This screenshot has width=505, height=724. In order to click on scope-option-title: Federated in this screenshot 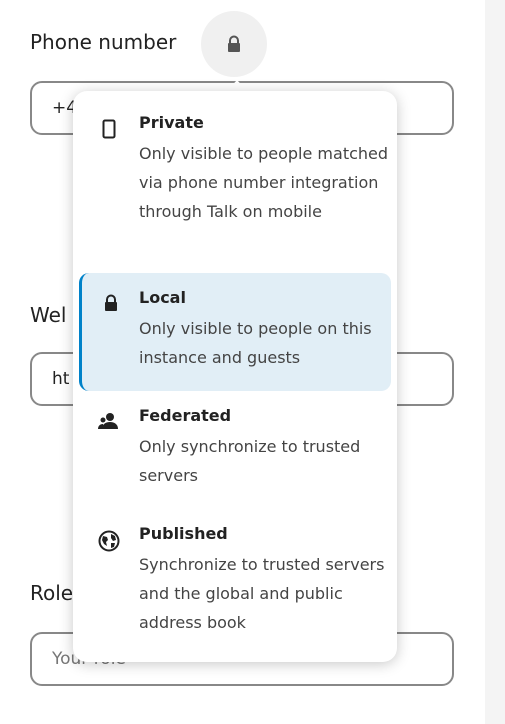, I will do `click(185, 415)`.